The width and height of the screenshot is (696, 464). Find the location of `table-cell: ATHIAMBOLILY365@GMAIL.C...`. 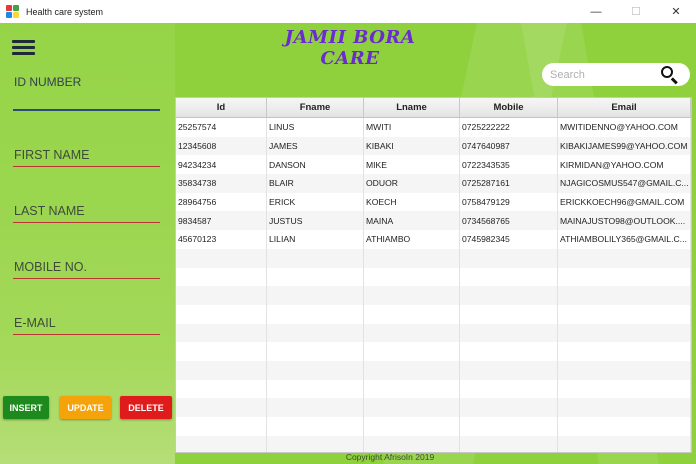

table-cell: ATHIAMBOLILY365@GMAIL.C... is located at coordinates (624, 239).